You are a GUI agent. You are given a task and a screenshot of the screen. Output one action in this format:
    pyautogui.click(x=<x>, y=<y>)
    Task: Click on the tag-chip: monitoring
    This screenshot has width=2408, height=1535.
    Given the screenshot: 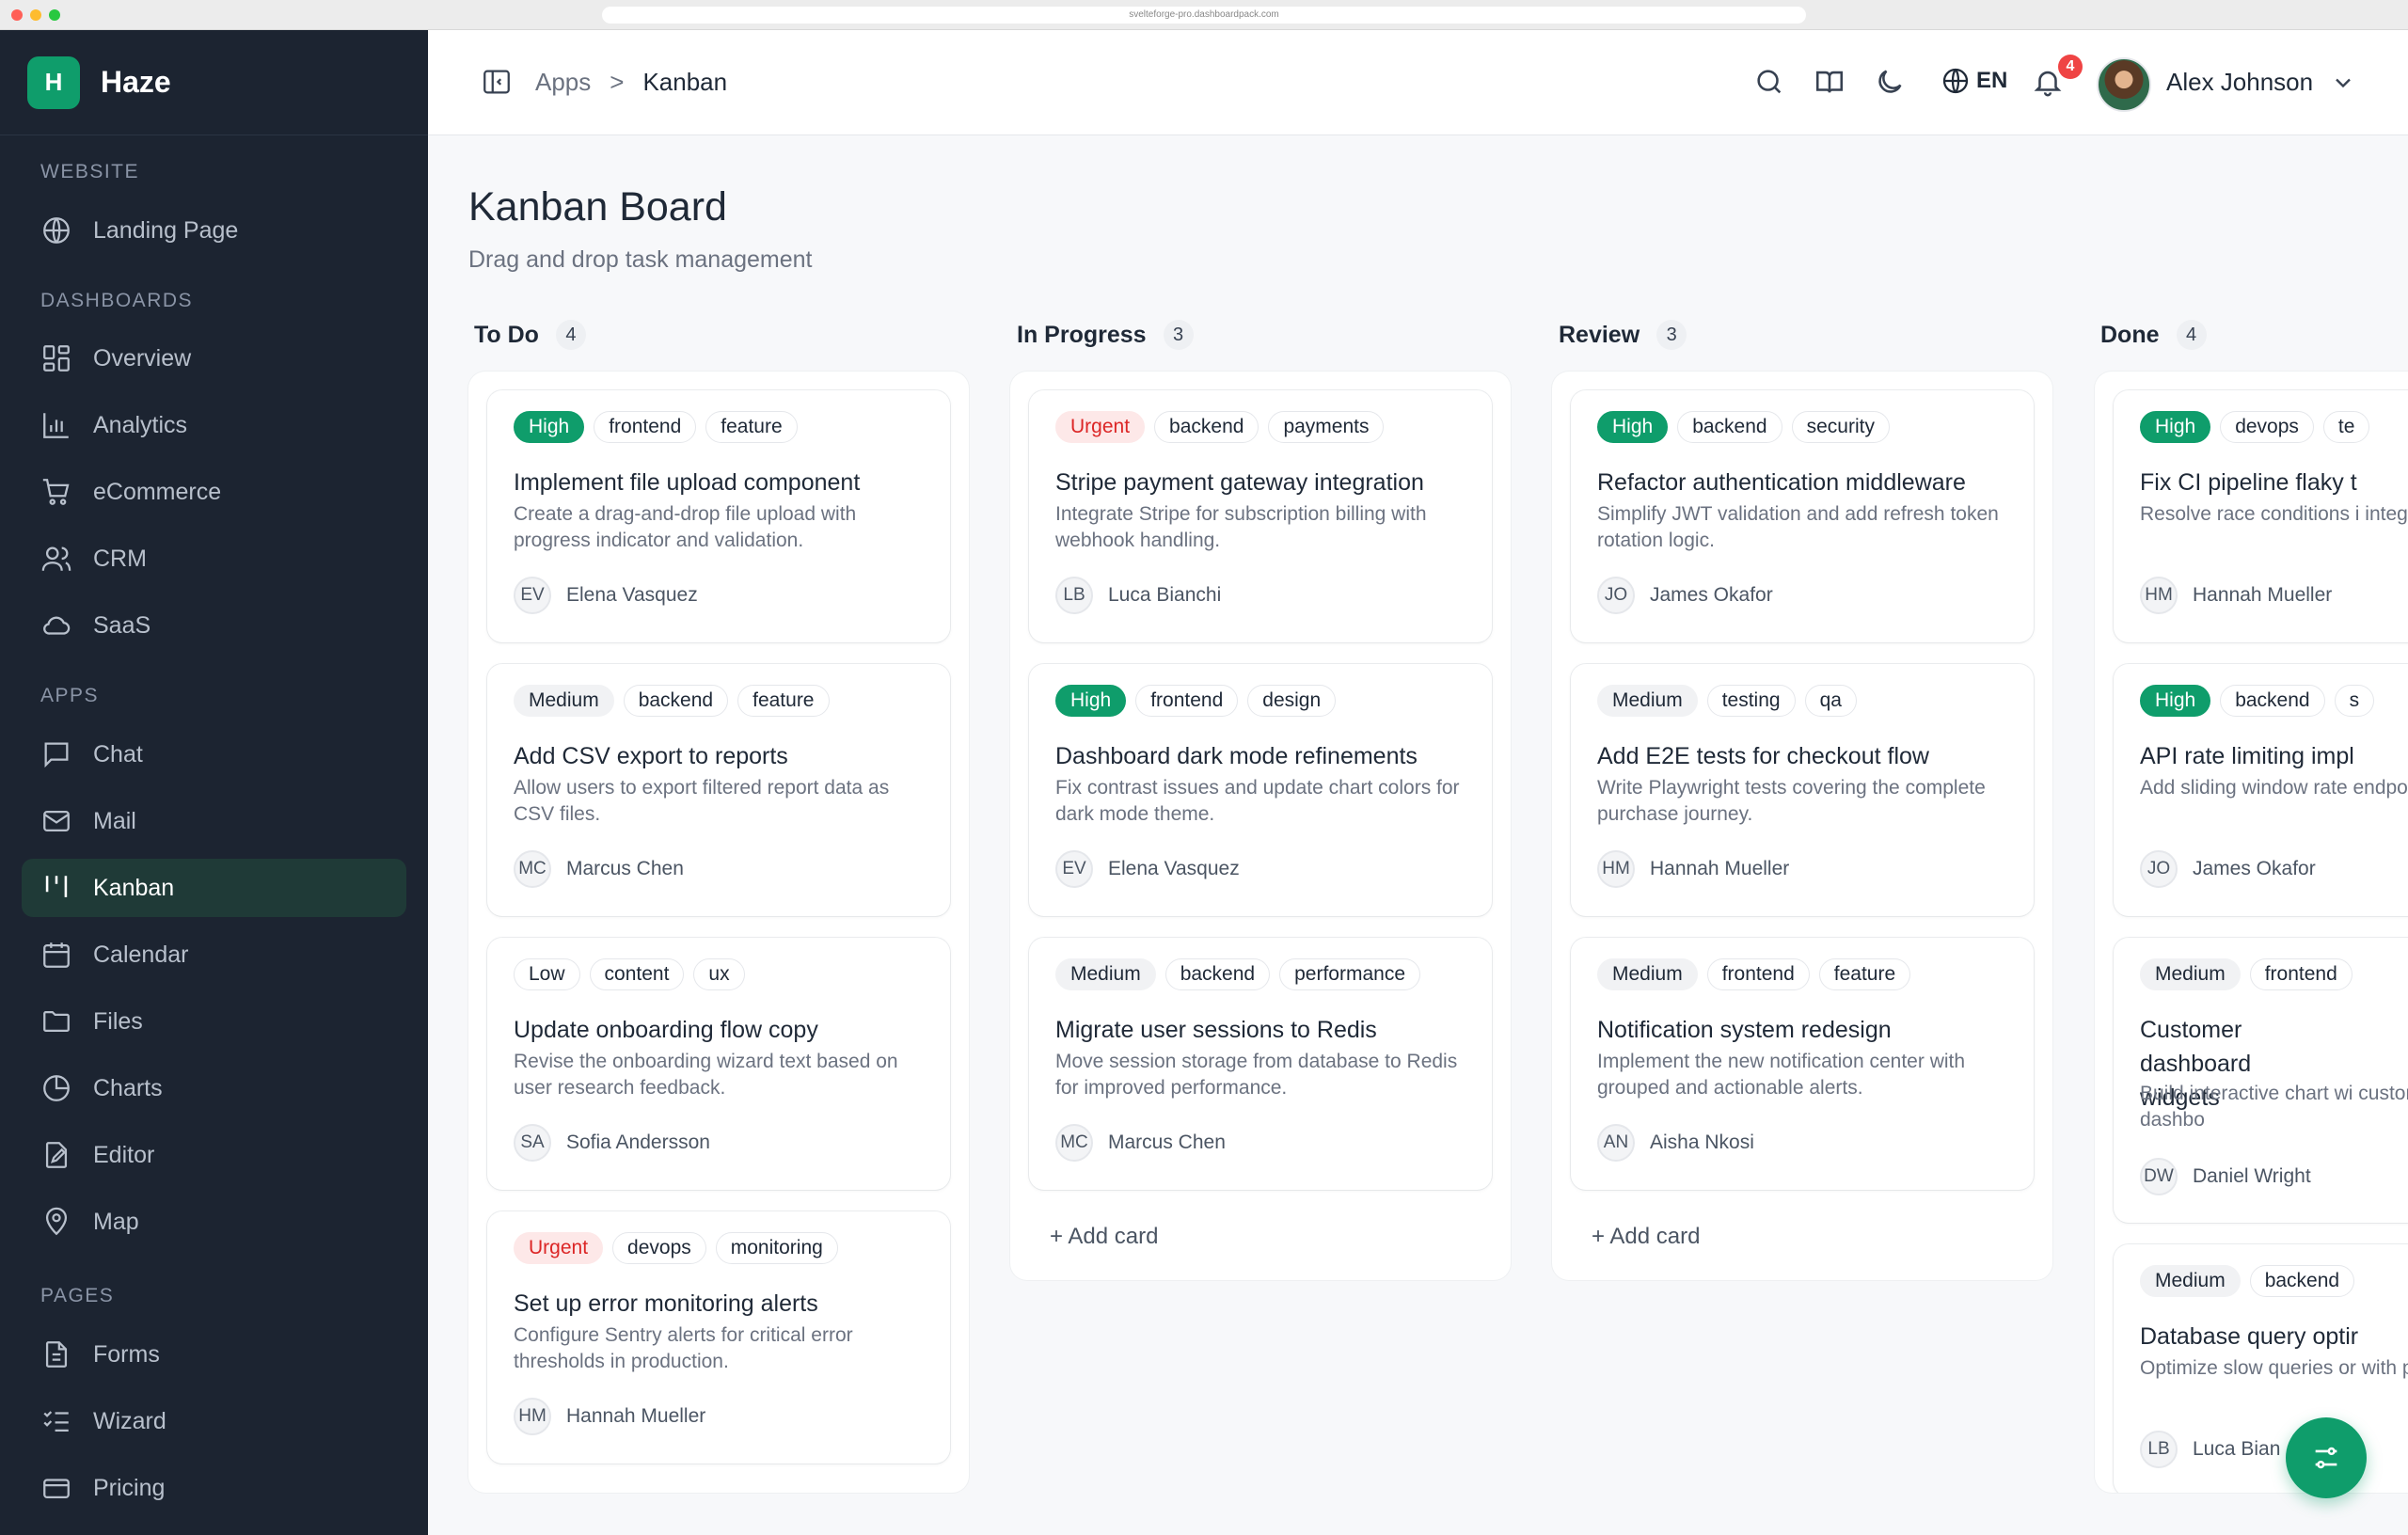 What is the action you would take?
    pyautogui.click(x=777, y=1248)
    